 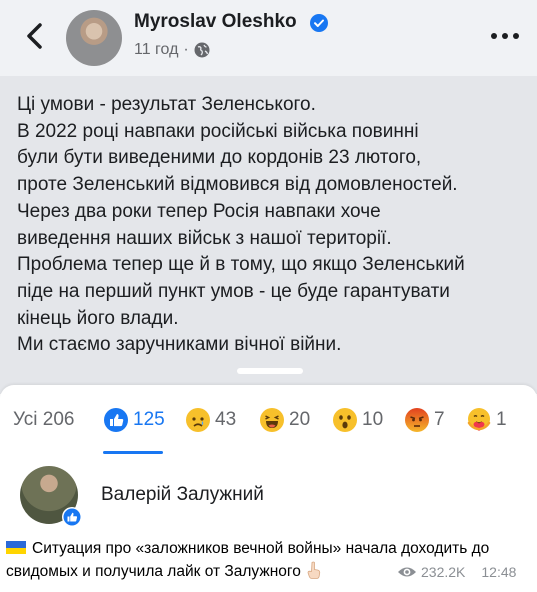 I want to click on sad-icon, so click(x=198, y=420).